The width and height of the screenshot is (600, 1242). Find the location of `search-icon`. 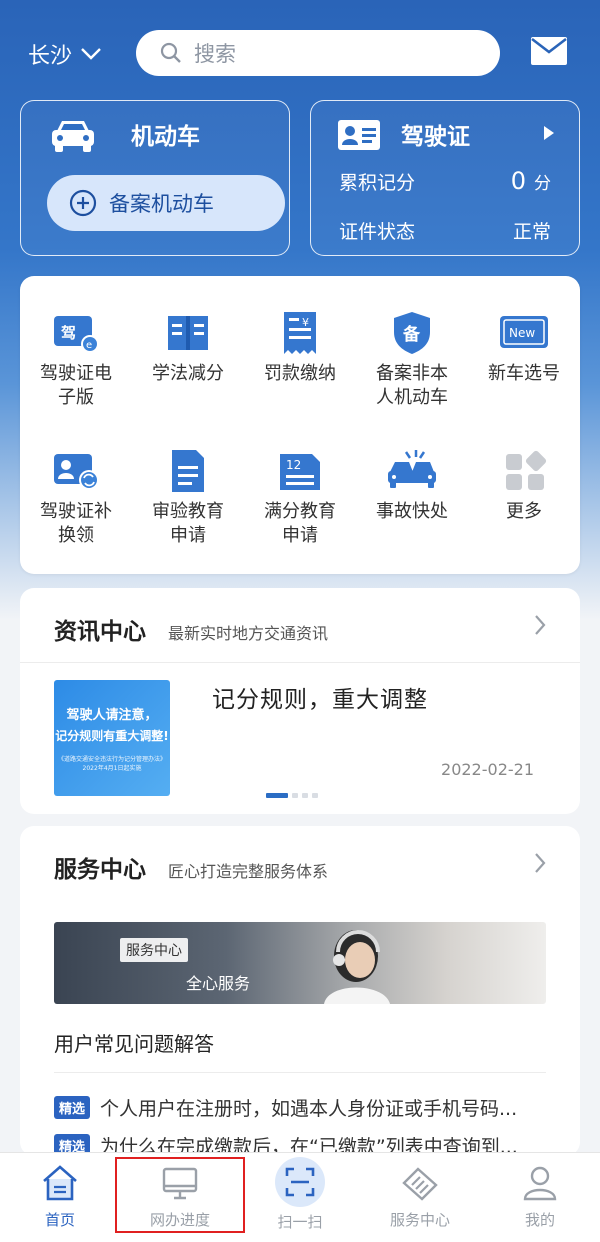

search-icon is located at coordinates (170, 52).